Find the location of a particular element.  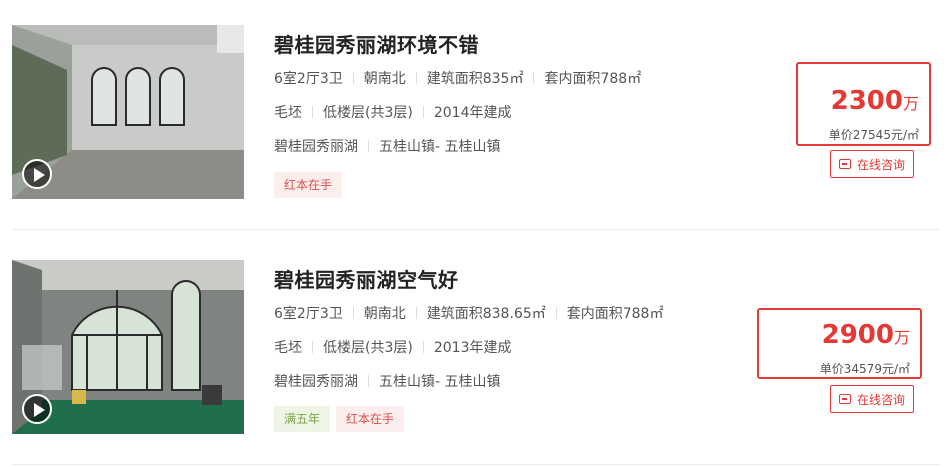

listing-details: 毛坯 低楼层(共3层) 2014年建成 is located at coordinates (392, 112).